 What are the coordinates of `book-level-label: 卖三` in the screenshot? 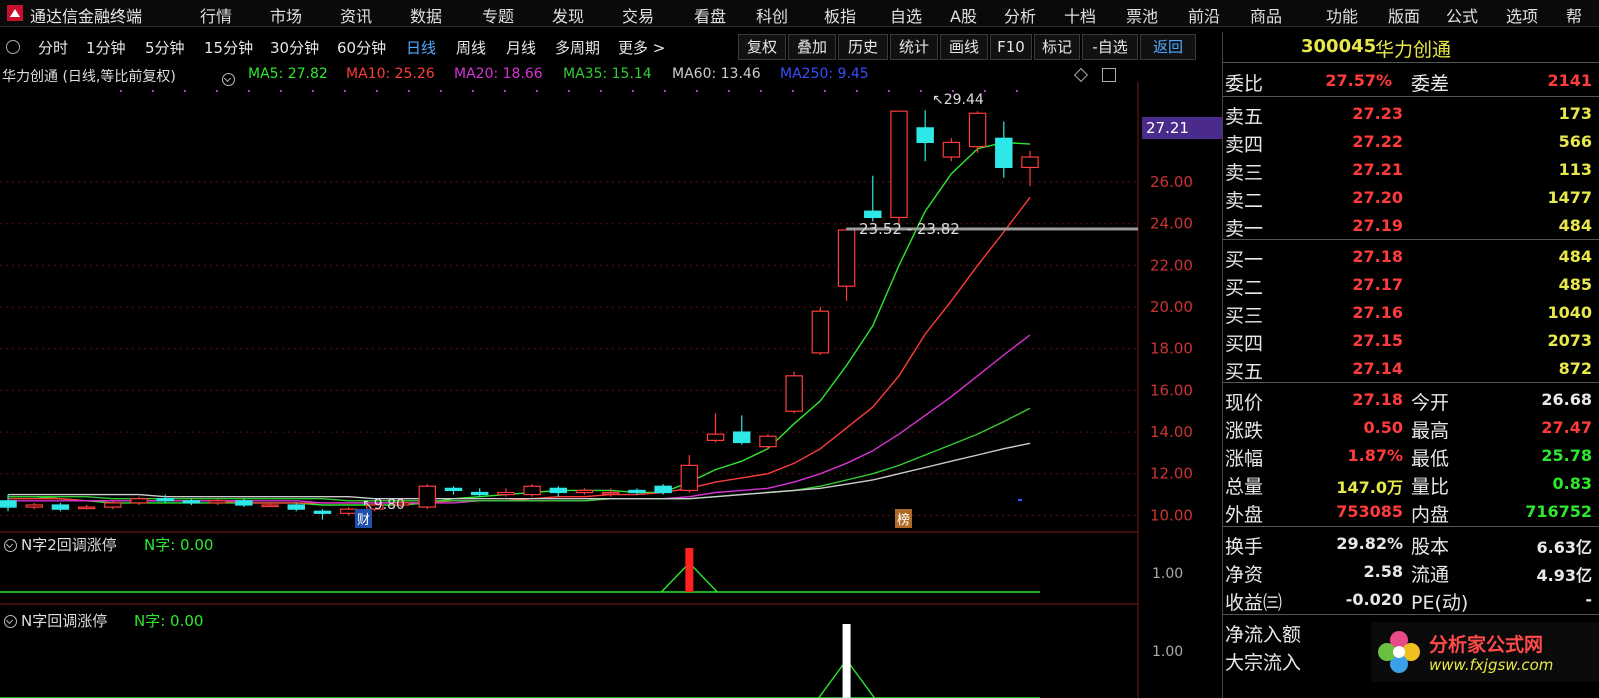 It's located at (1244, 173).